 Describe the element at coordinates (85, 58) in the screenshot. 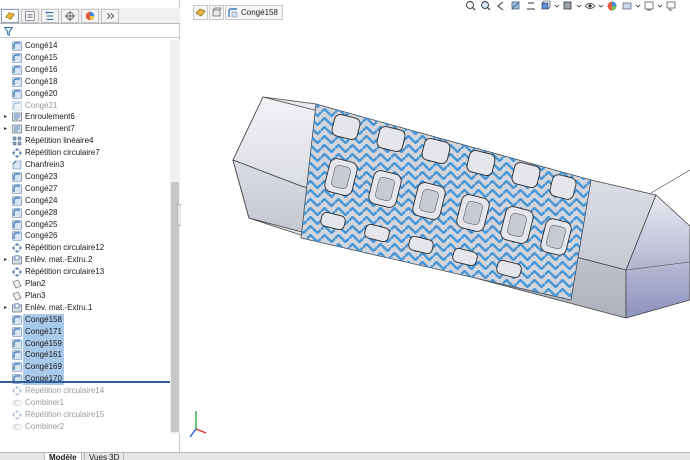

I see `tree-item: Congé15` at that location.